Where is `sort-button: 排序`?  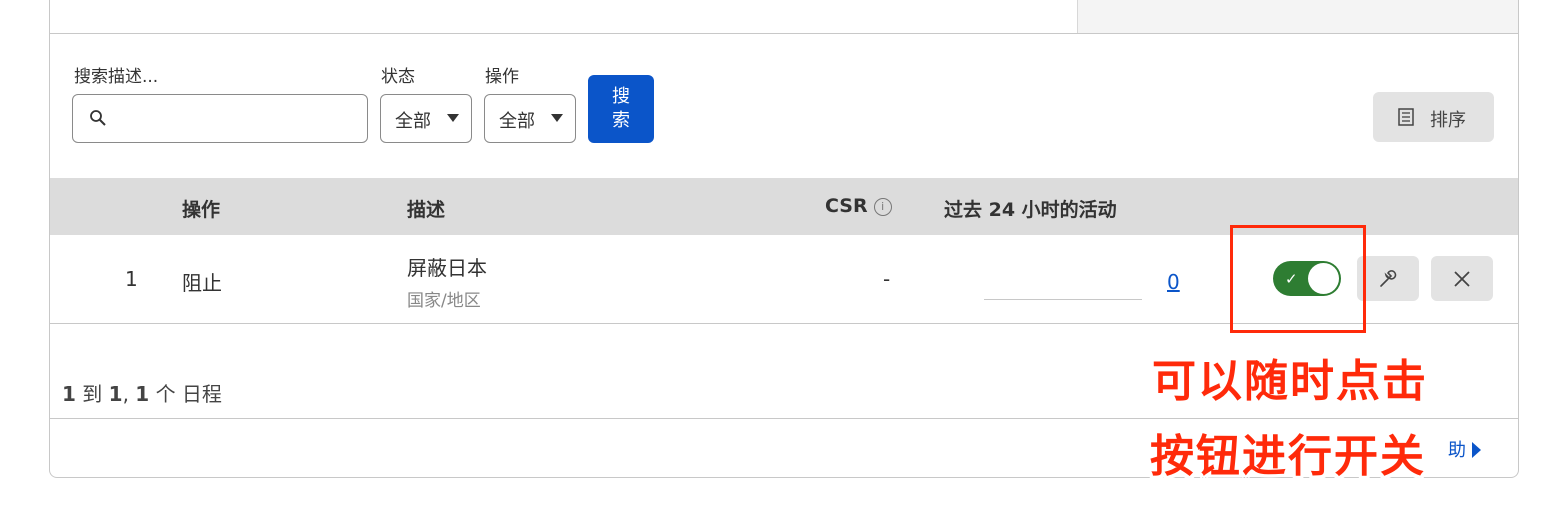
sort-button: 排序 is located at coordinates (1433, 117).